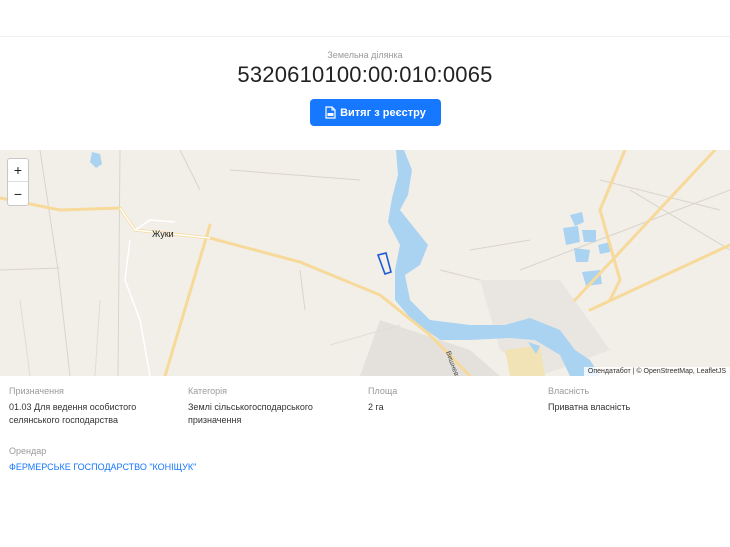 The height and width of the screenshot is (547, 730). I want to click on top-bar, so click(365, 18).